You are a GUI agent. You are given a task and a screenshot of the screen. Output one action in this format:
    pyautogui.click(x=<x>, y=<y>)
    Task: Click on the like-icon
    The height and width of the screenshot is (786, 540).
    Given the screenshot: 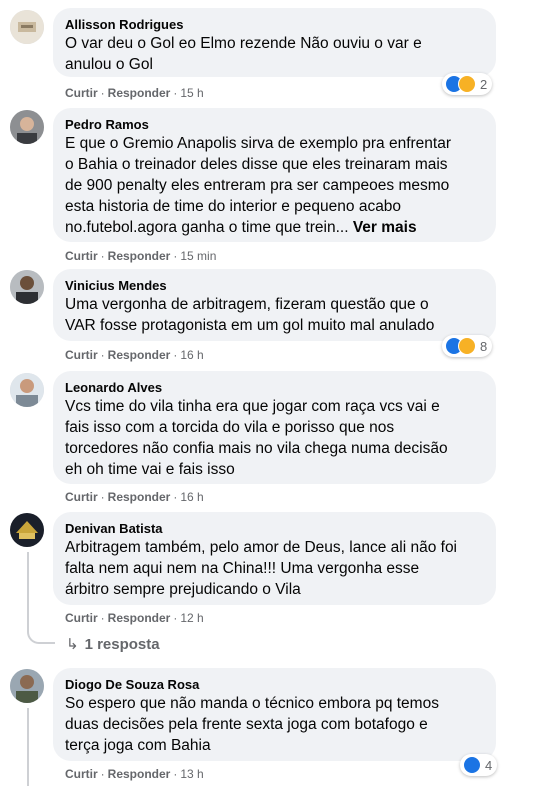 What is the action you would take?
    pyautogui.click(x=472, y=765)
    